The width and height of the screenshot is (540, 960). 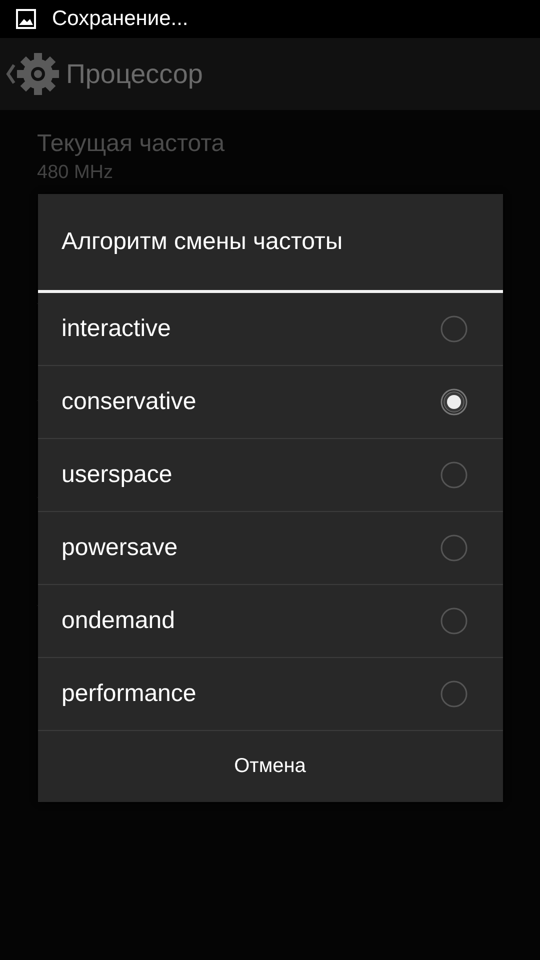 I want to click on cancel-button: Отмена, so click(x=270, y=766).